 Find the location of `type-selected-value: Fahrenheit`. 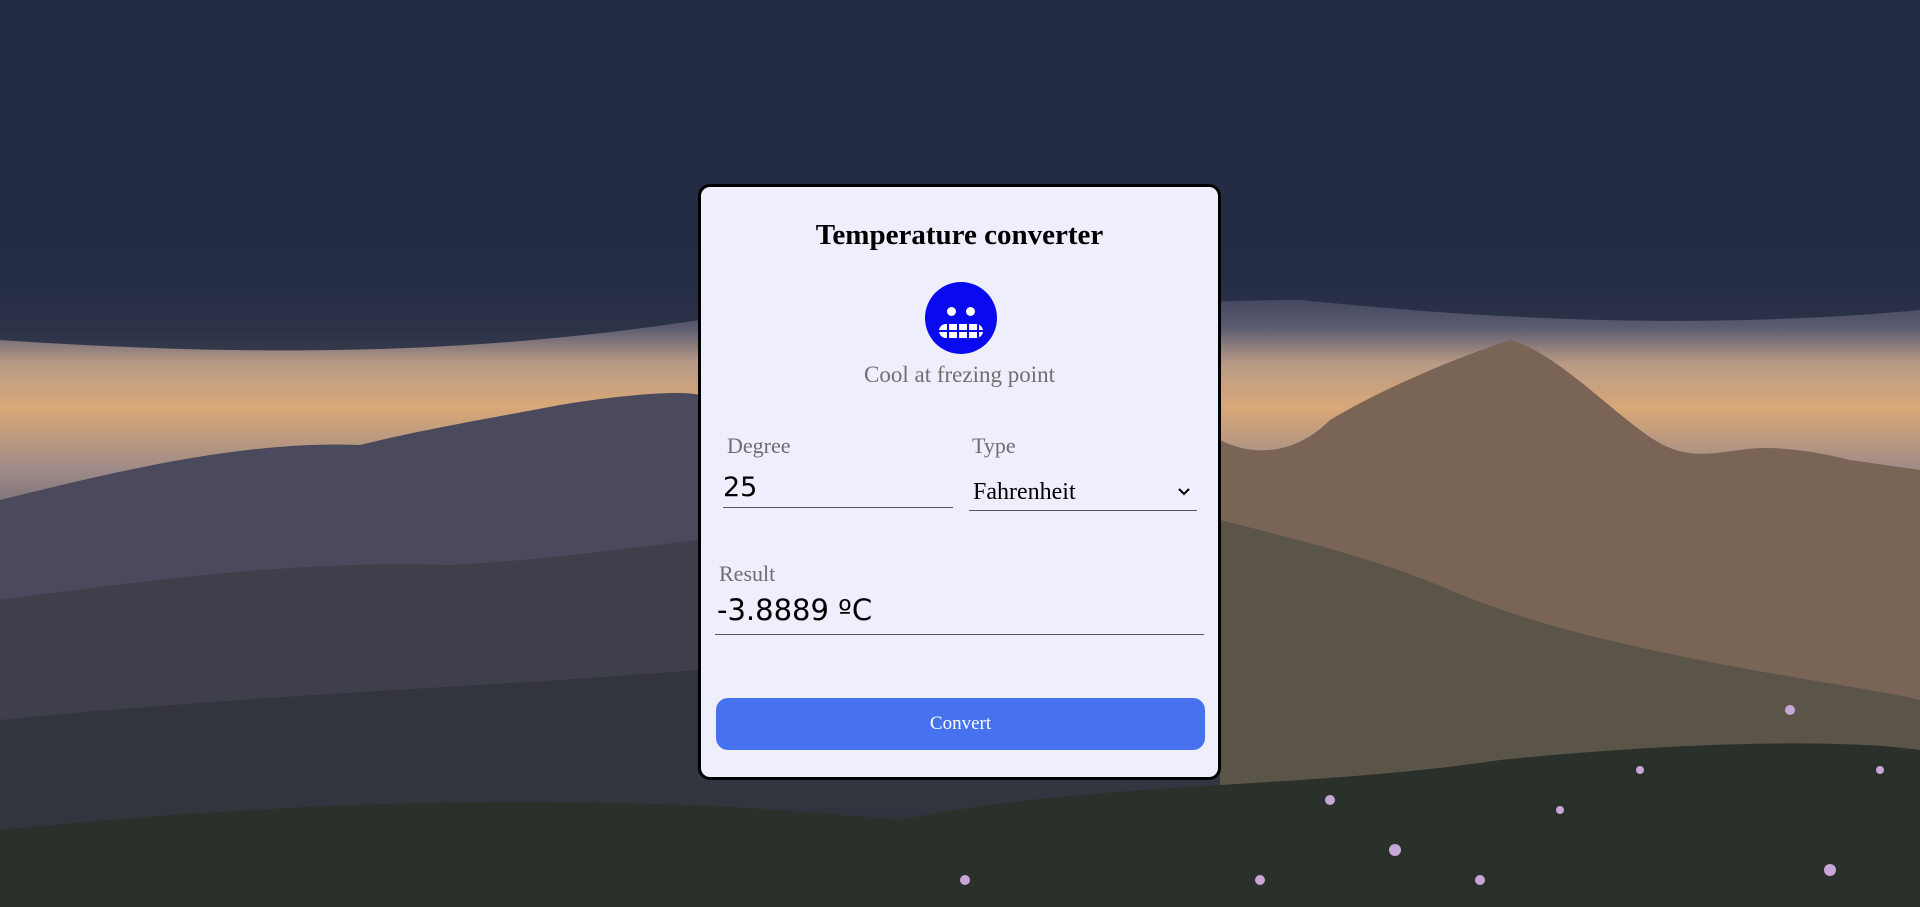

type-selected-value: Fahrenheit is located at coordinates (1024, 492).